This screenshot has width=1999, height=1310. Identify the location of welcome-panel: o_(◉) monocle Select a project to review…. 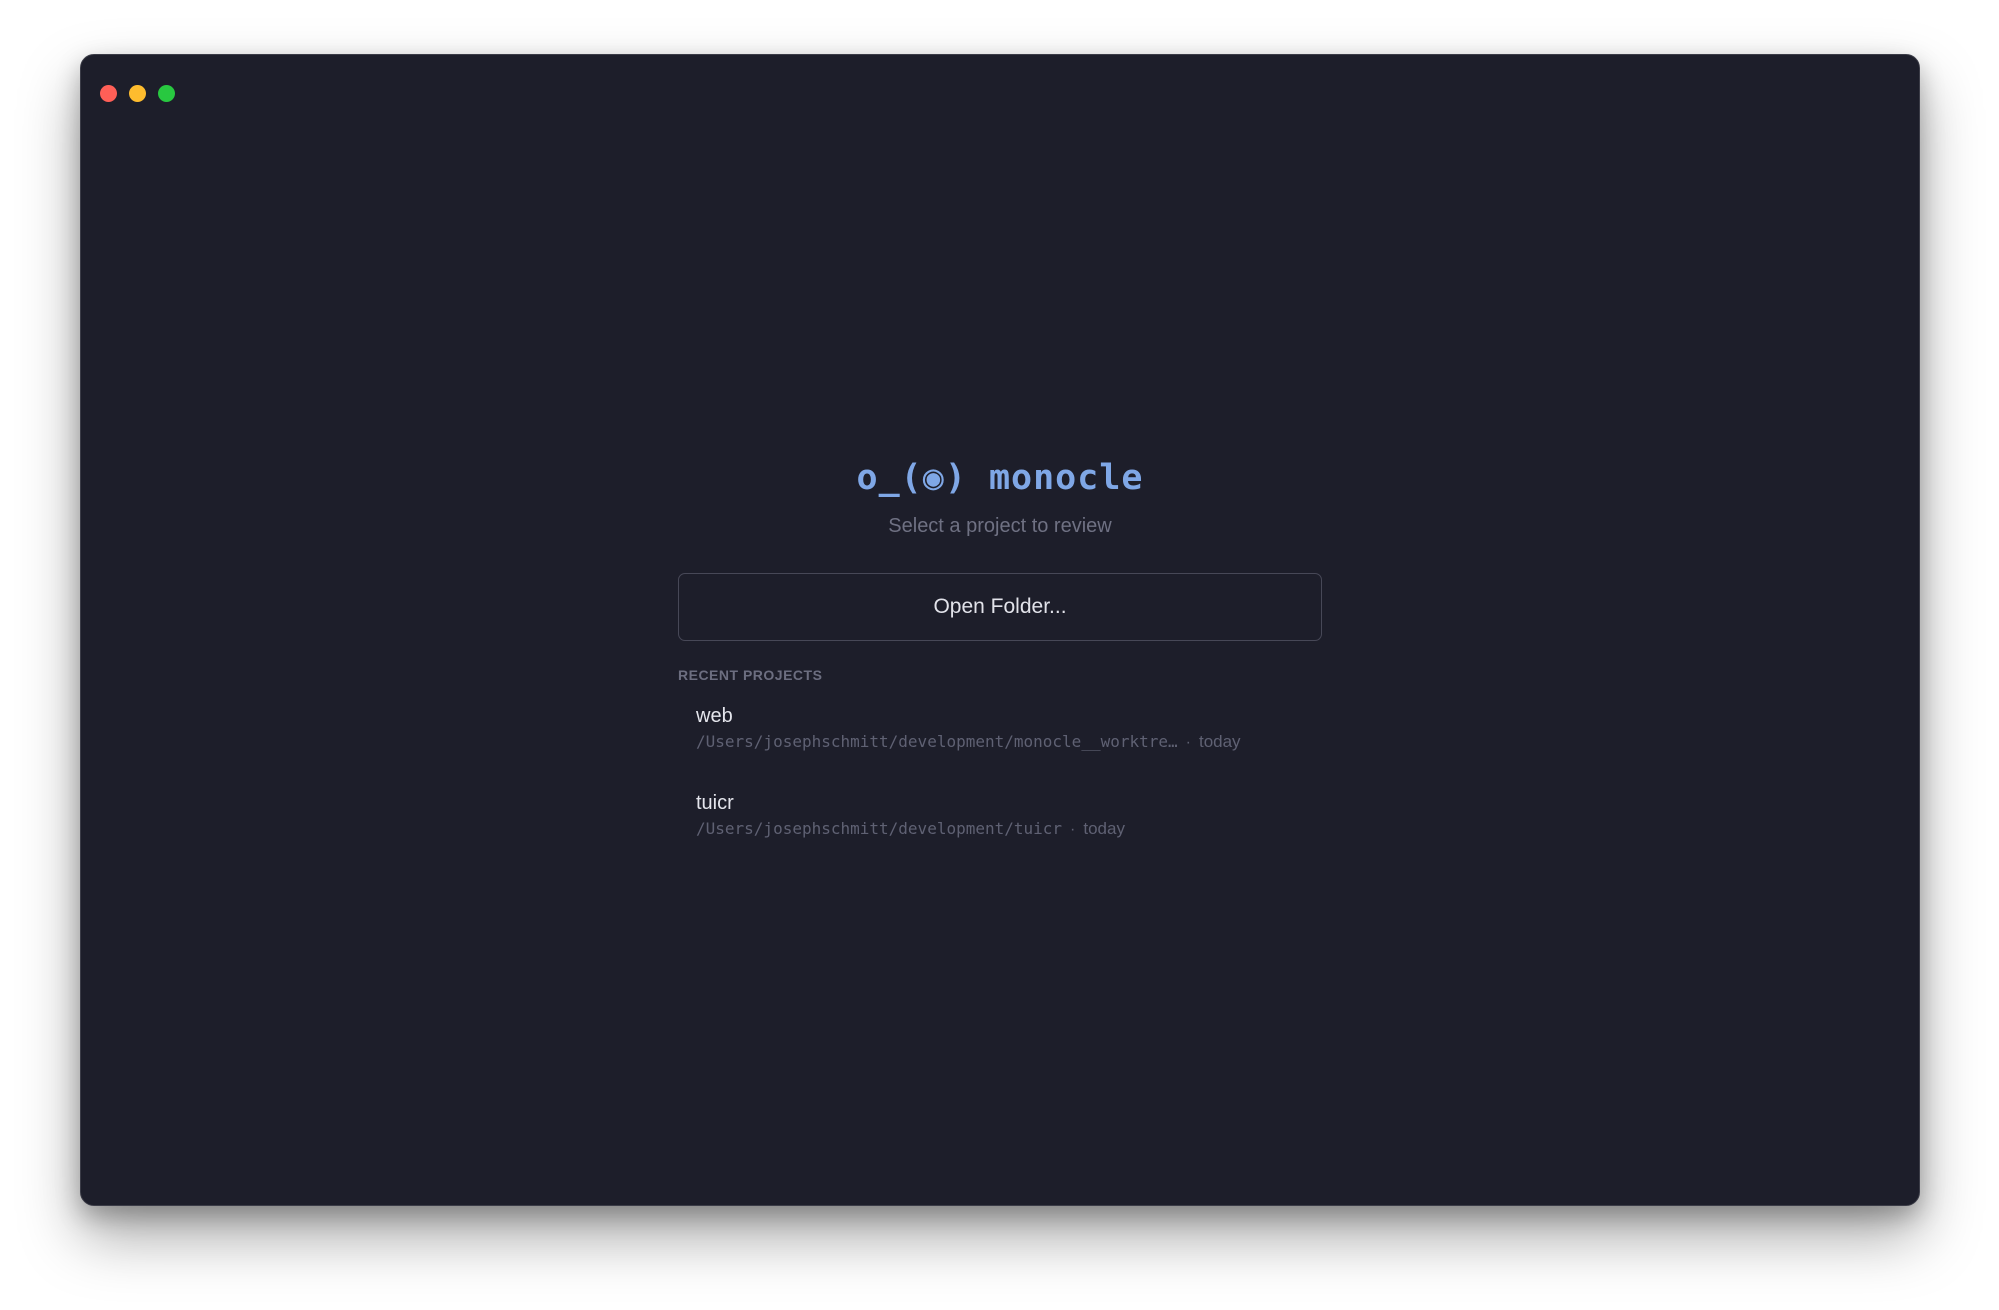
(1000, 662).